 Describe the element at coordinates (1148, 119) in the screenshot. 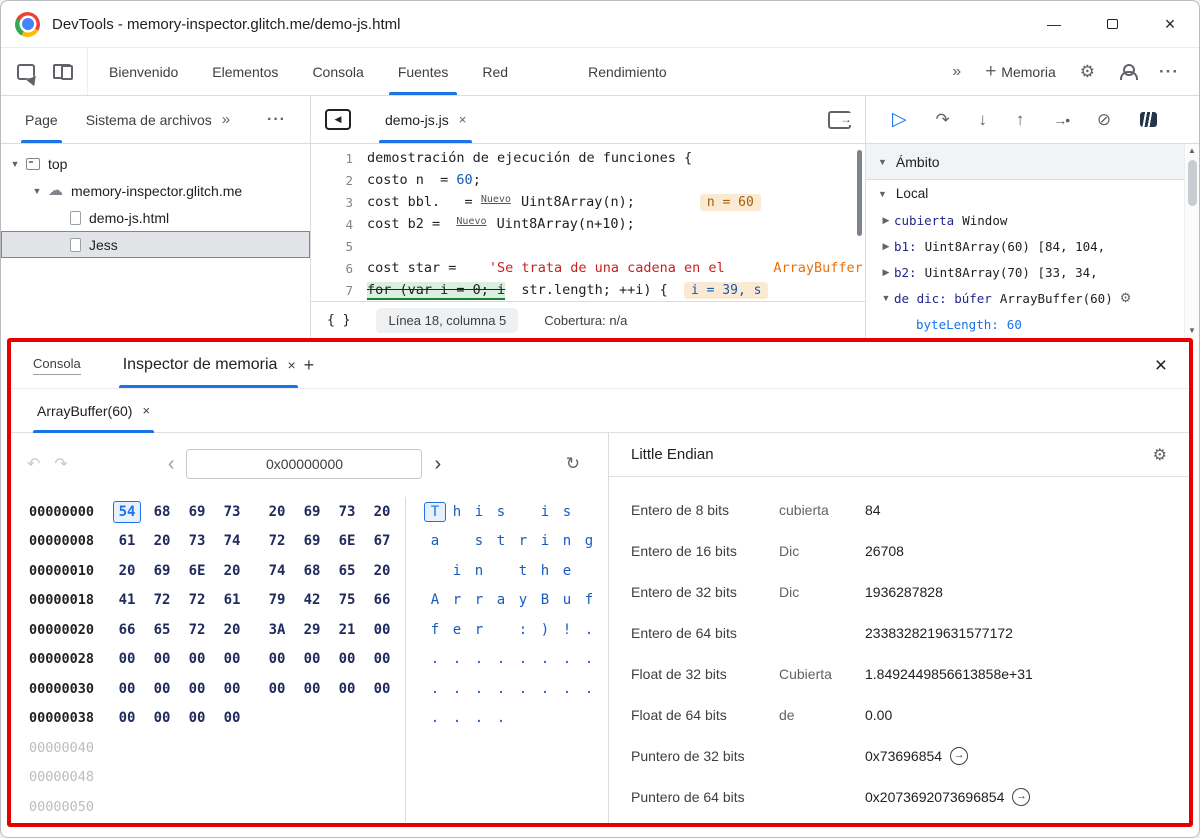

I see `pause-on-exceptions-icon` at that location.